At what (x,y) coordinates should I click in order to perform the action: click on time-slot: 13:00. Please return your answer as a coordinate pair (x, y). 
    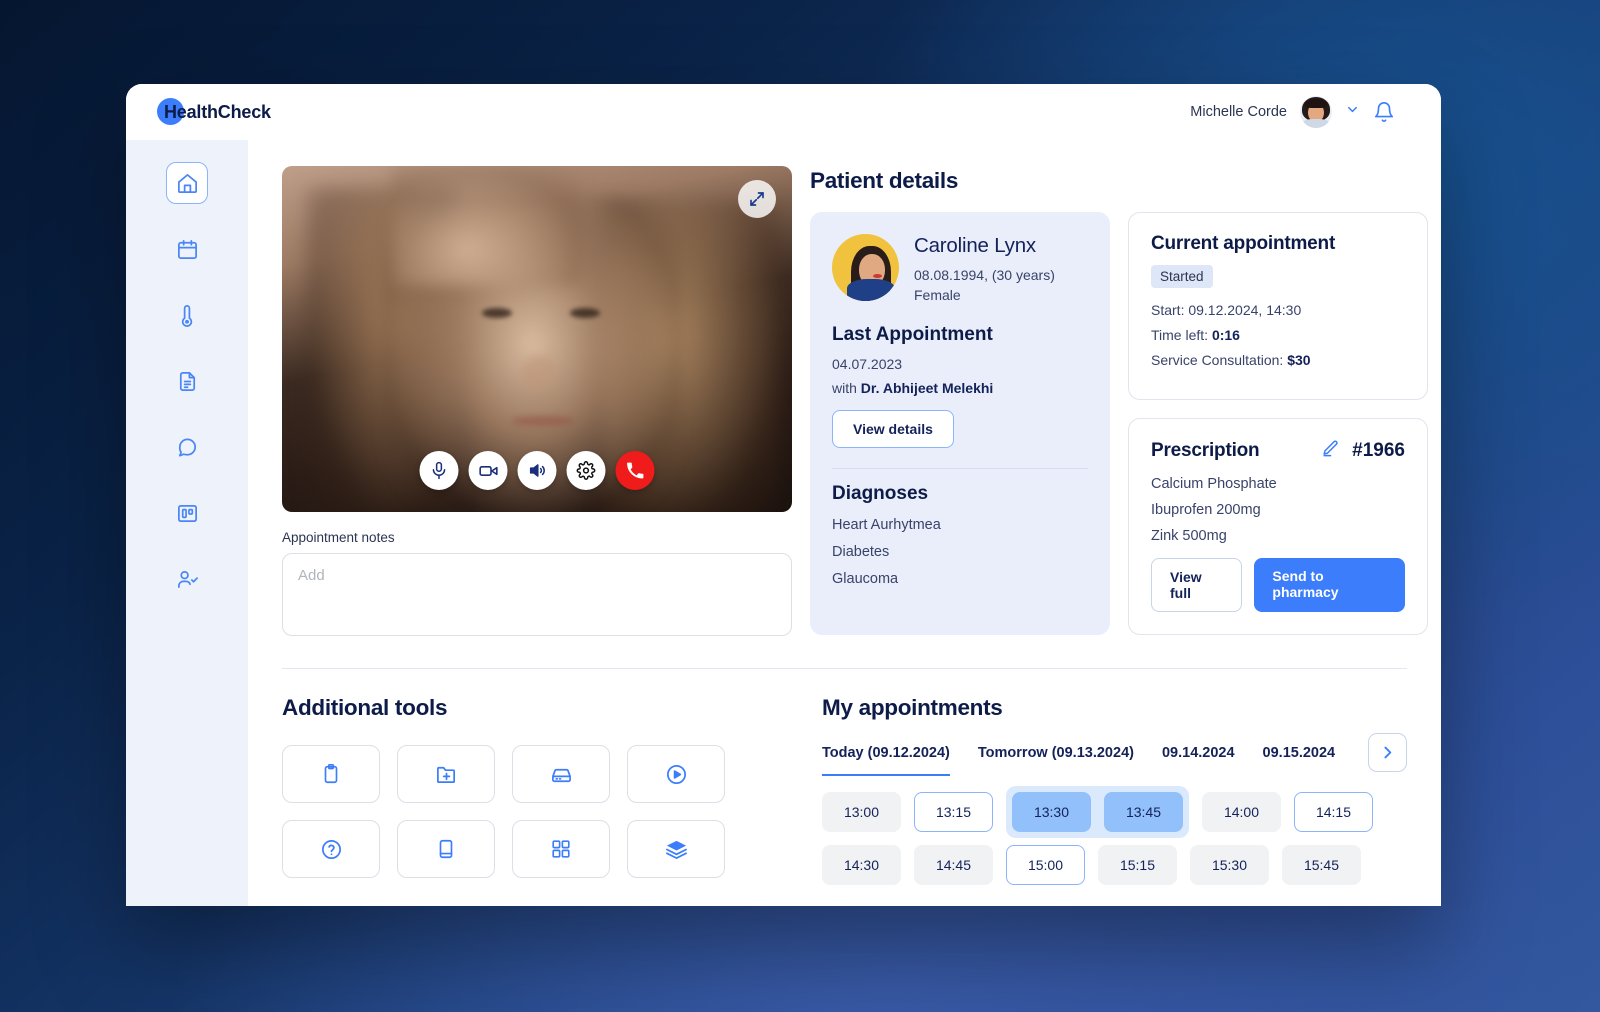
    Looking at the image, I should click on (861, 812).